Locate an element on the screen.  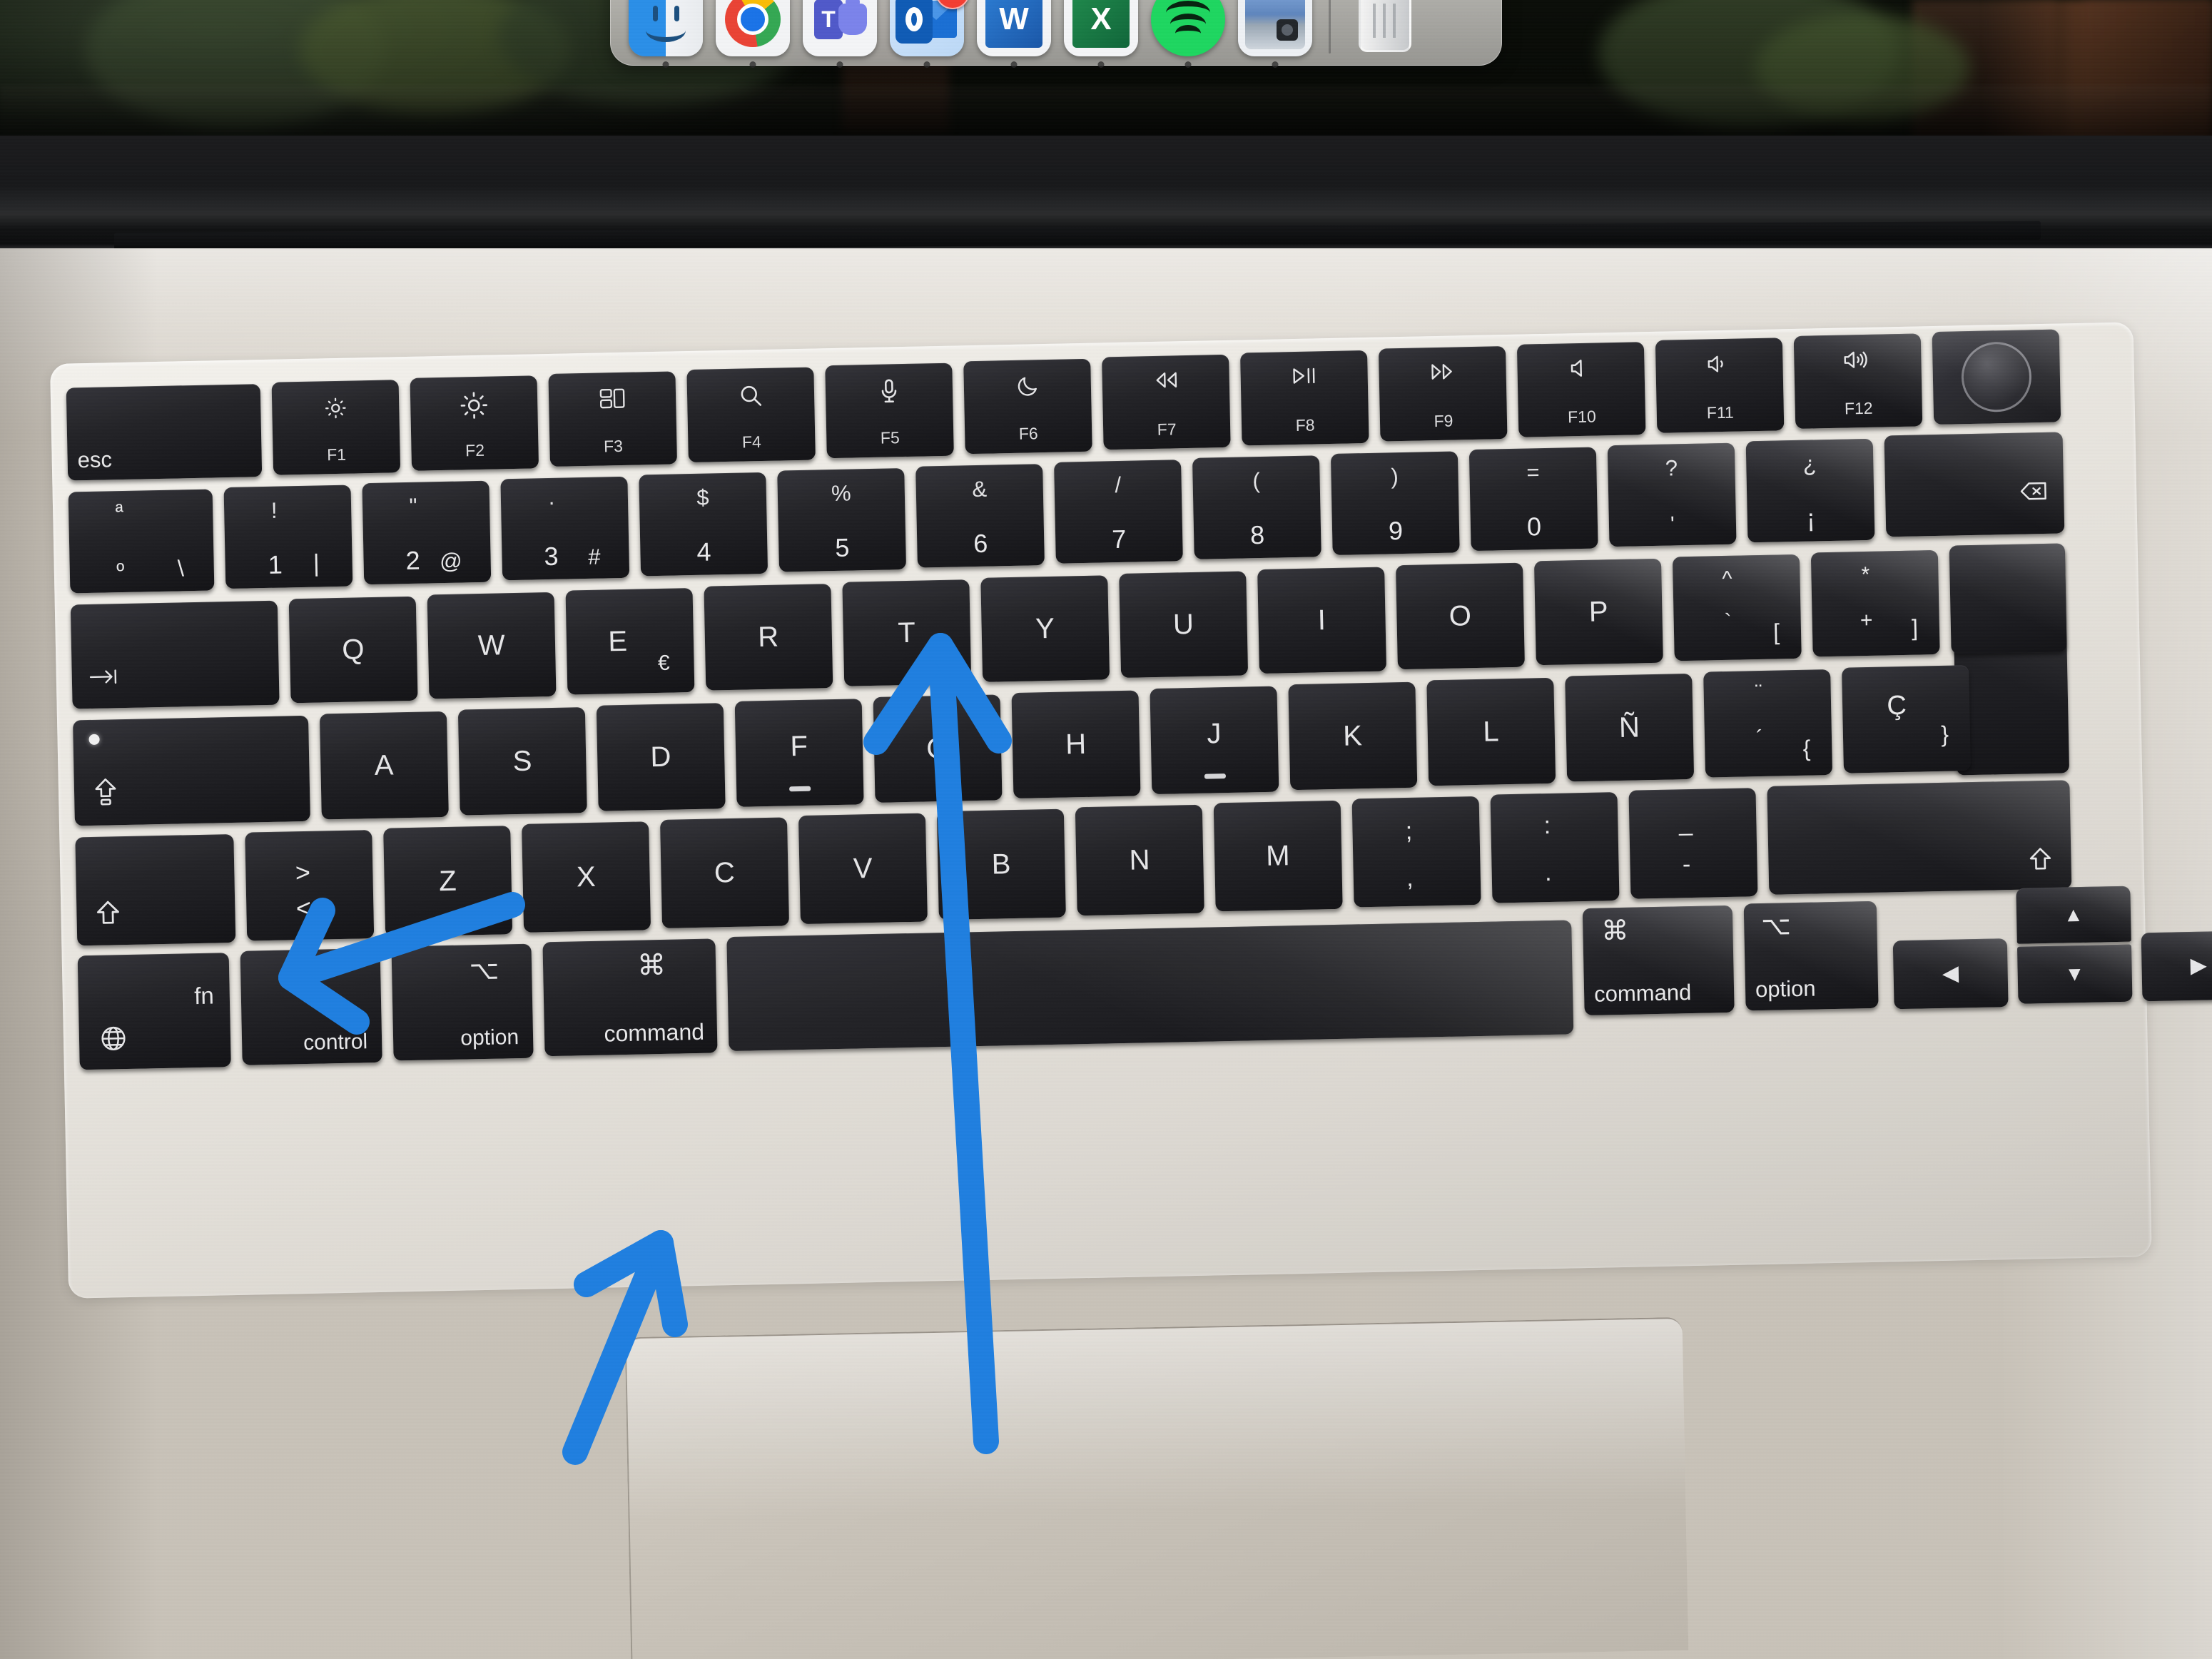
key-3: · 3 # is located at coordinates (565, 528).